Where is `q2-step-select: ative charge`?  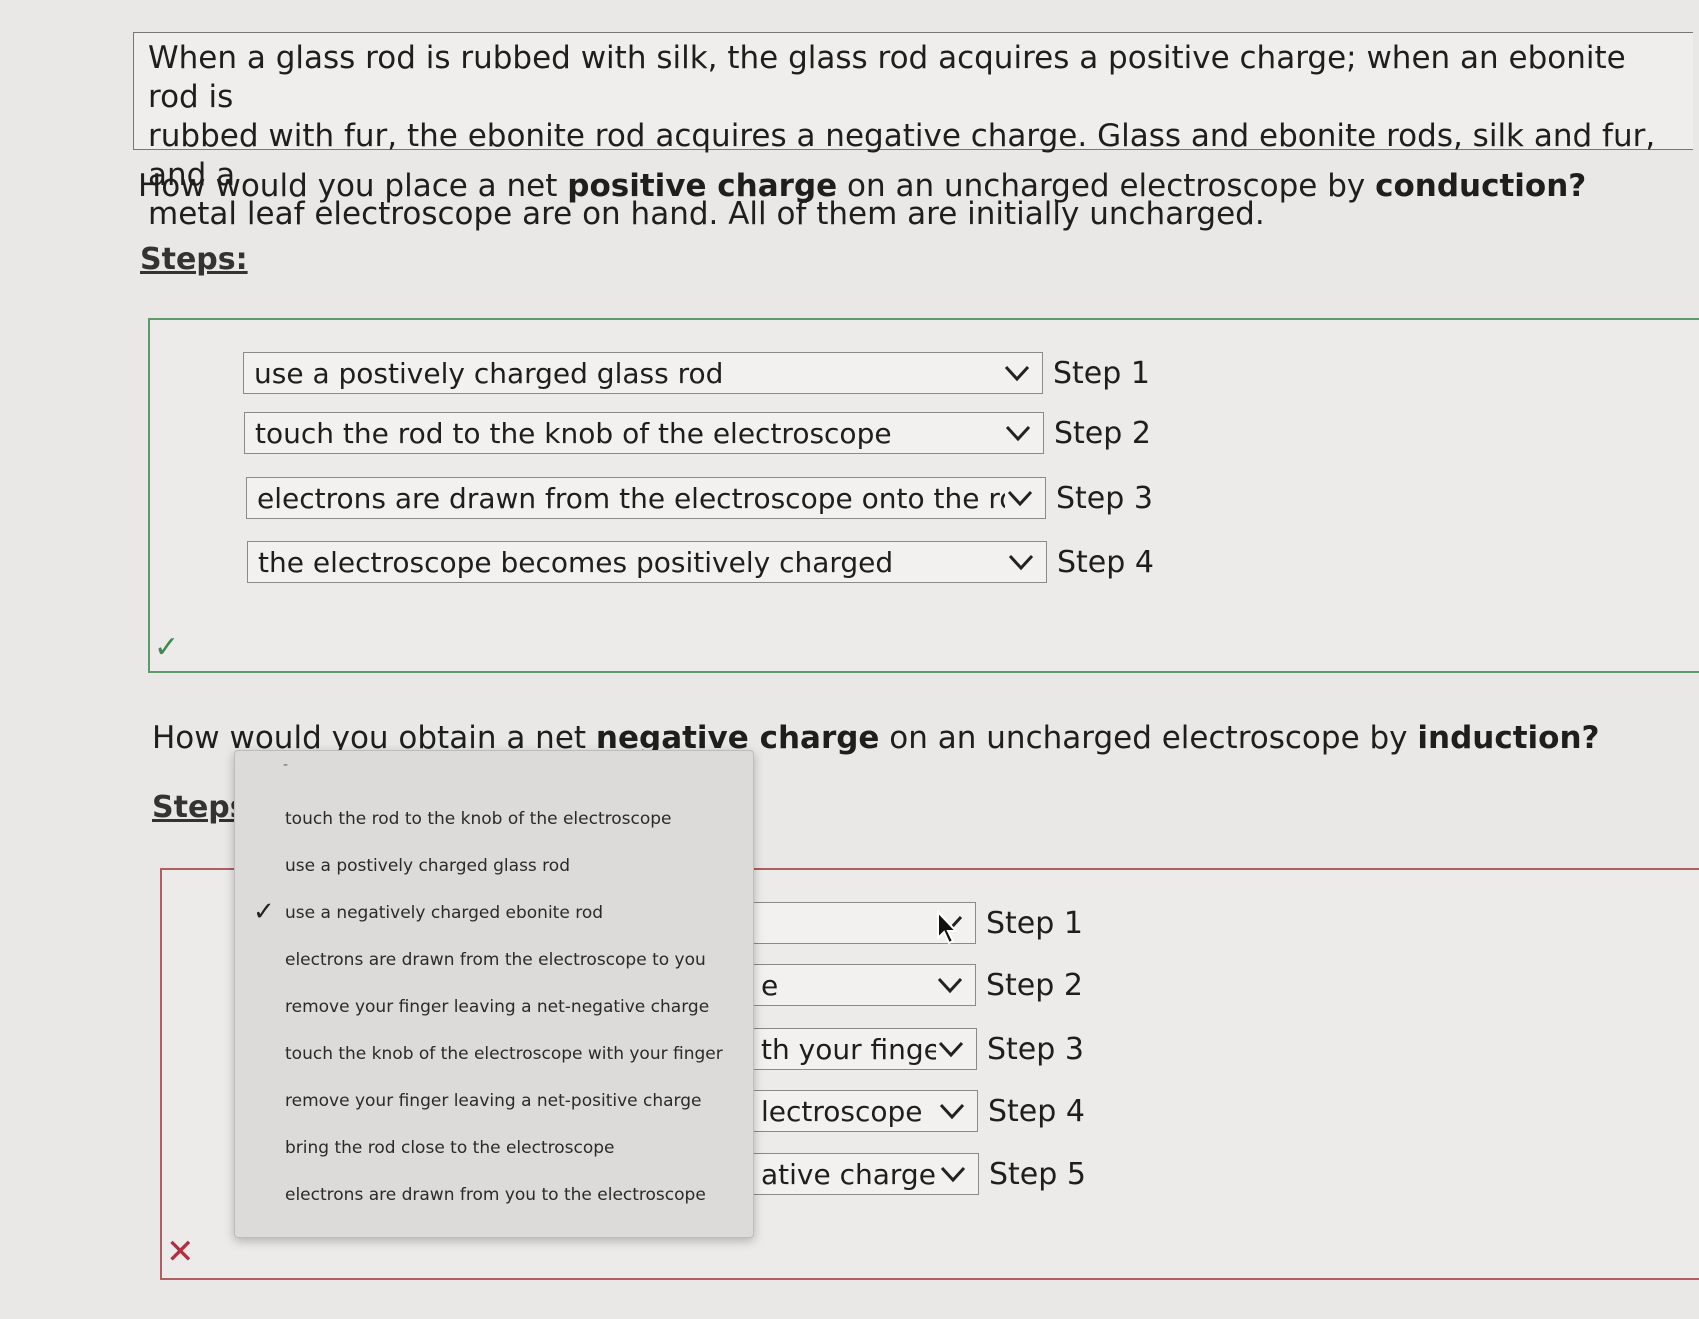
q2-step-select: ative charge is located at coordinates (864, 1174).